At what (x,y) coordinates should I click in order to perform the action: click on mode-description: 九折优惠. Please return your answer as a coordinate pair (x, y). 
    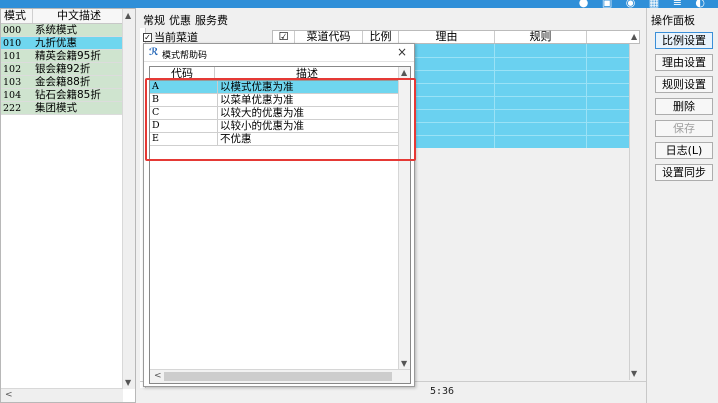
    Looking at the image, I should click on (56, 43).